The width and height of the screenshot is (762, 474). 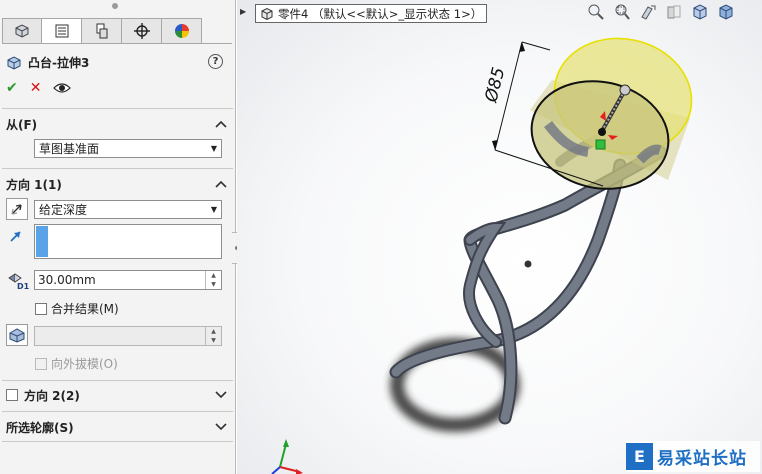 I want to click on diameter-value-label: Ø85, so click(x=495, y=85).